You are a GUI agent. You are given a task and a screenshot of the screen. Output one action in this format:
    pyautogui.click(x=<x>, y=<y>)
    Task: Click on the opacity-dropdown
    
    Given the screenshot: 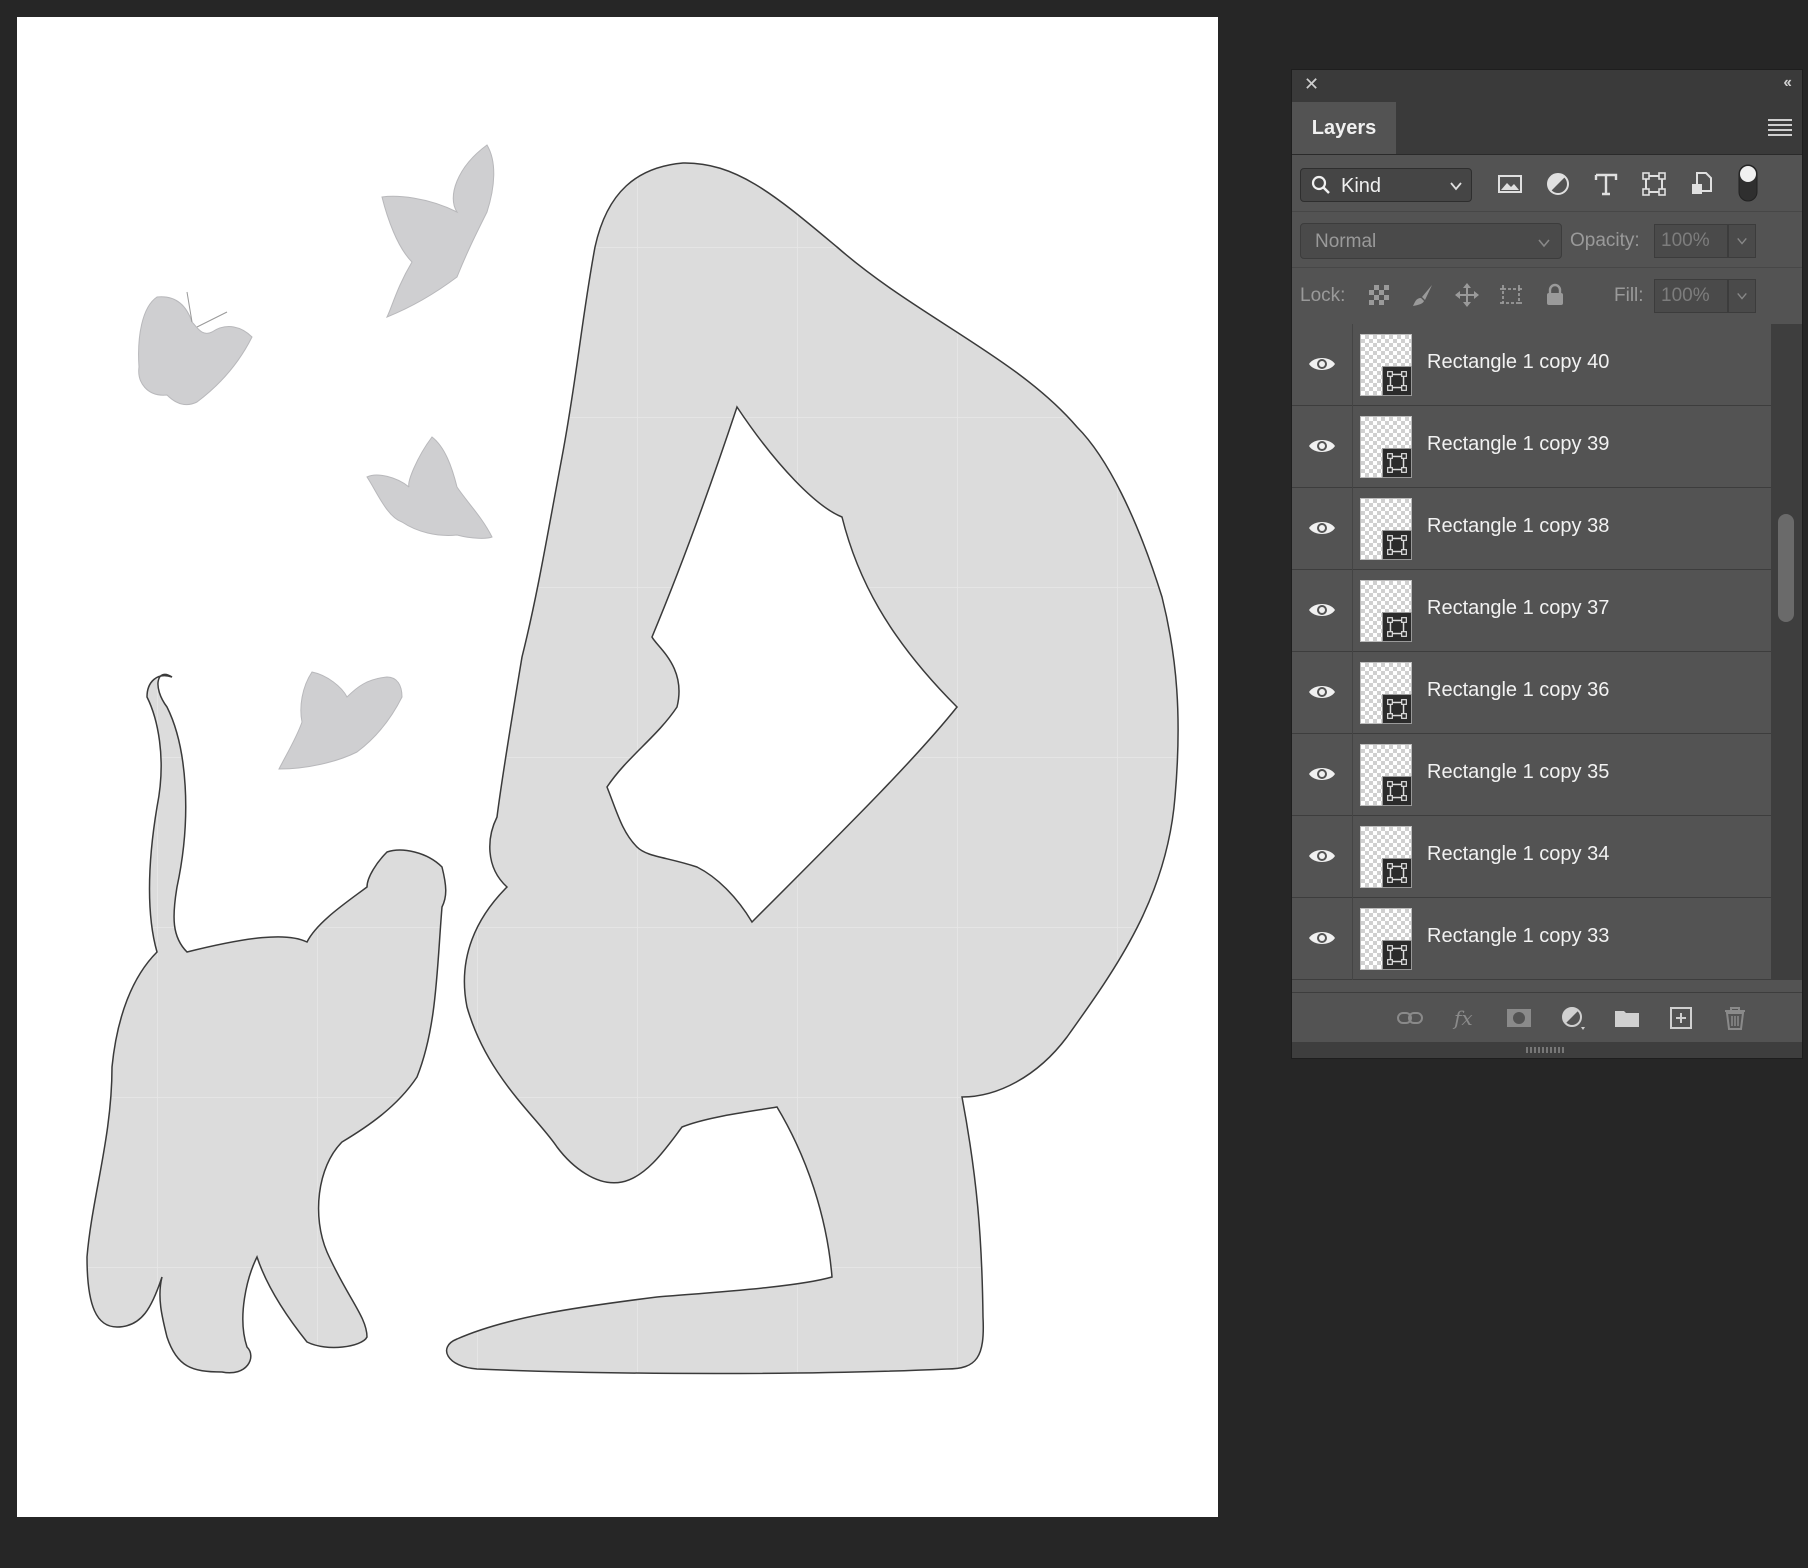 What is the action you would take?
    pyautogui.click(x=1742, y=241)
    